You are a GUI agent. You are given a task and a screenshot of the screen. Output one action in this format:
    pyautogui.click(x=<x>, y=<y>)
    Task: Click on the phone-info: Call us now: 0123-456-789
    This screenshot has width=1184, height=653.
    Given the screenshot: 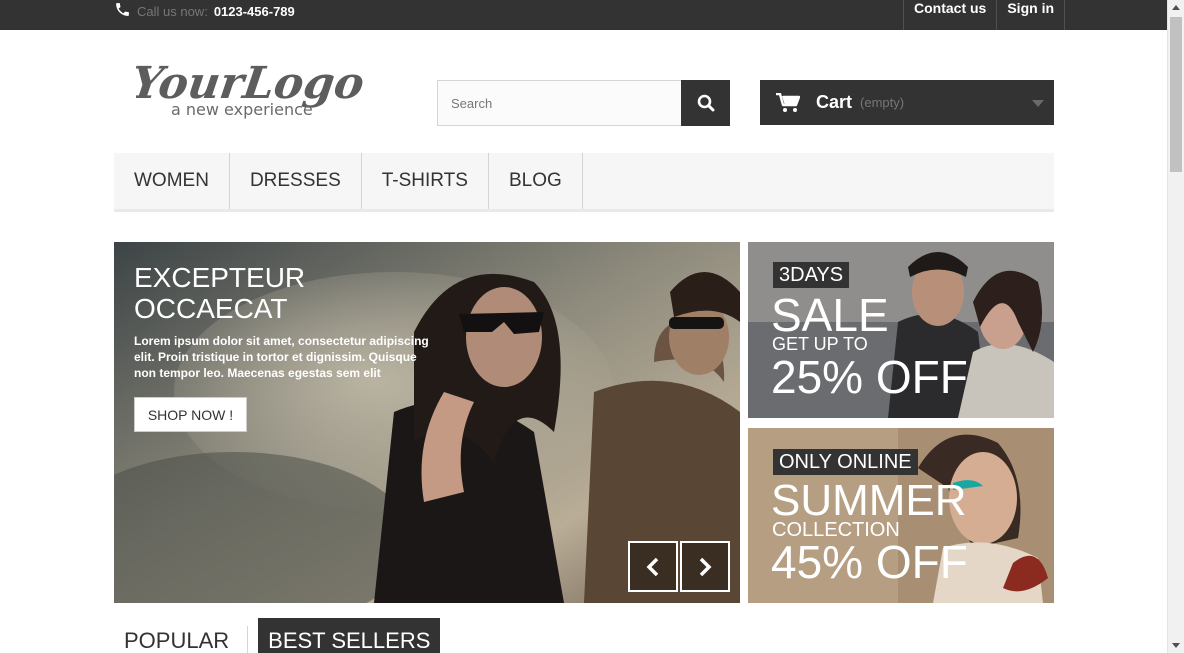 What is the action you would take?
    pyautogui.click(x=204, y=11)
    